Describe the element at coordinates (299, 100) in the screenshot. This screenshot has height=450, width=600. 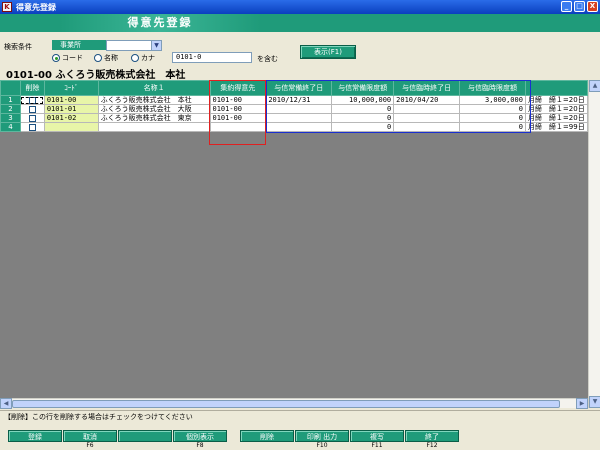
I see `ordinary-end-cell: 2010/12/31` at that location.